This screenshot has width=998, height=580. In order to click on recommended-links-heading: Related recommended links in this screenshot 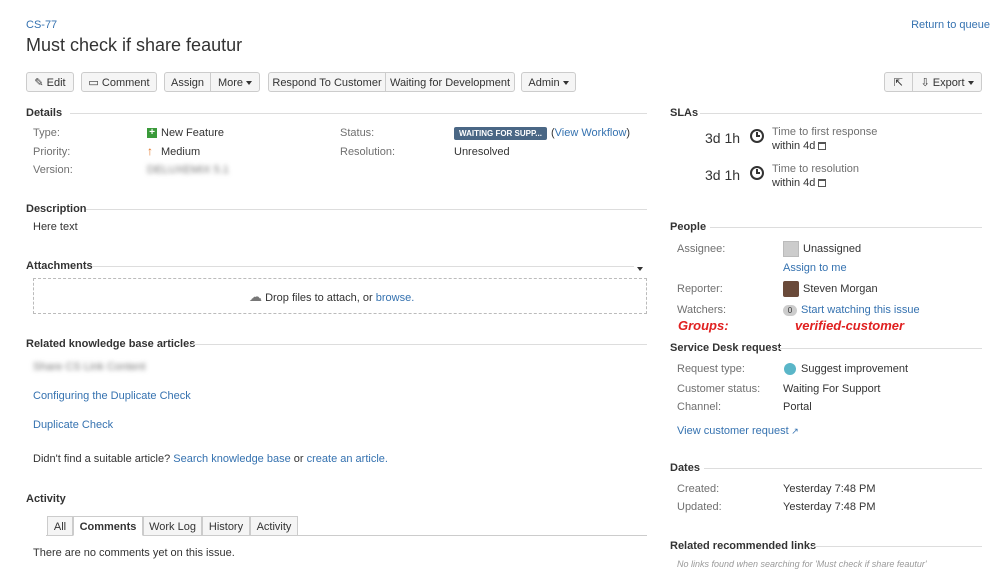, I will do `click(743, 546)`.